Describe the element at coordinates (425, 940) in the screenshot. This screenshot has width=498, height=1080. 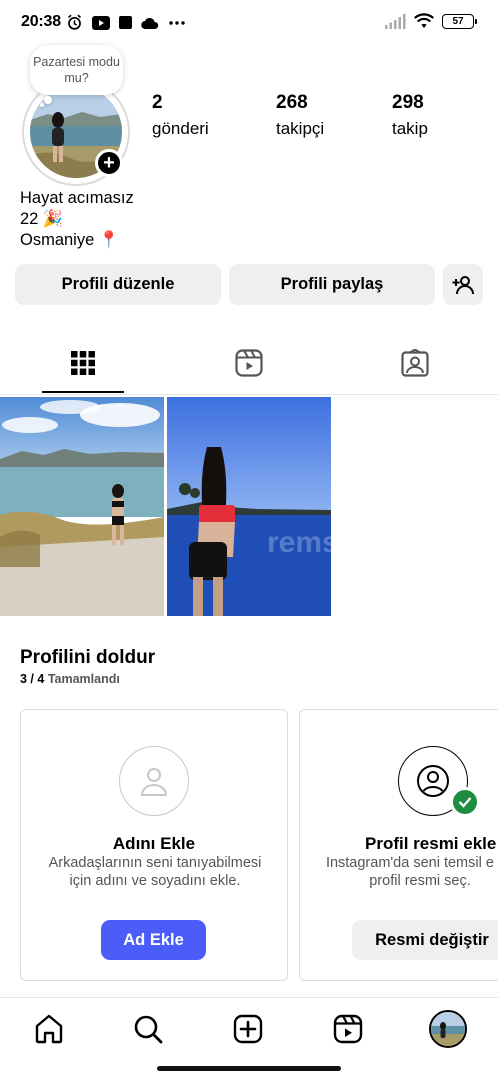
I see `change-photo-button: Resmi değiştir` at that location.